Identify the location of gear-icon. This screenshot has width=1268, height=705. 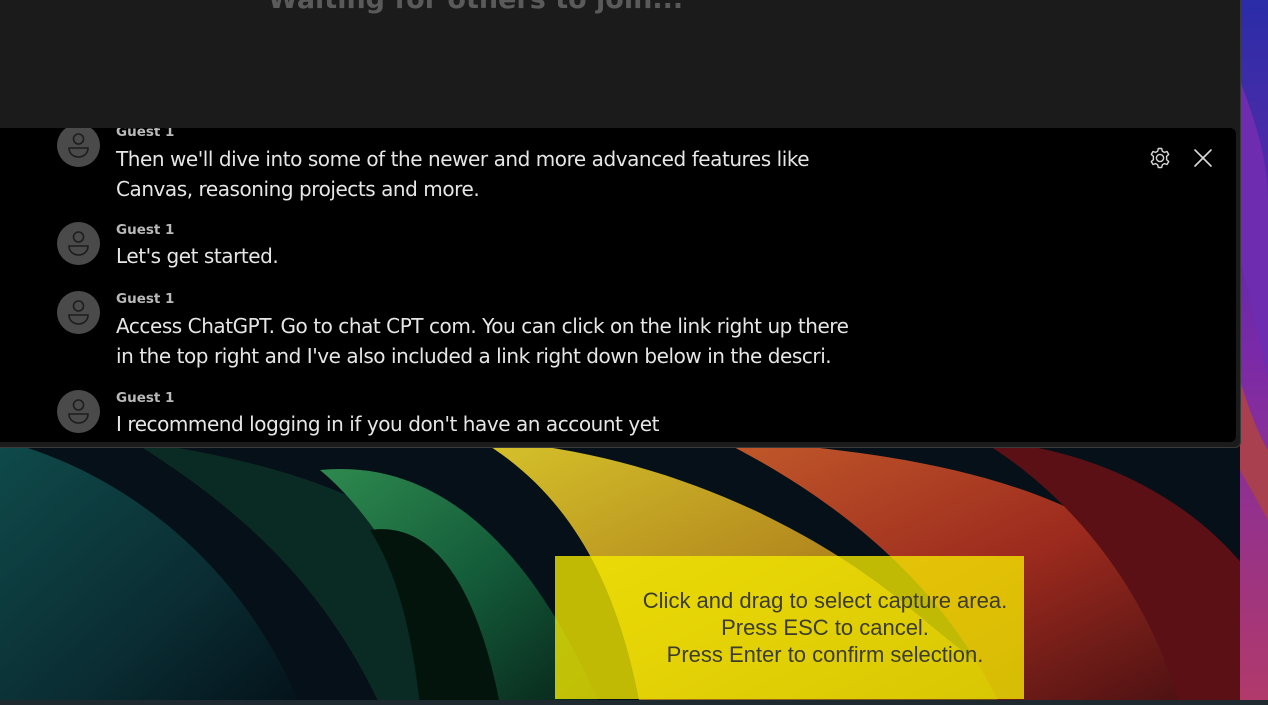
(1160, 158).